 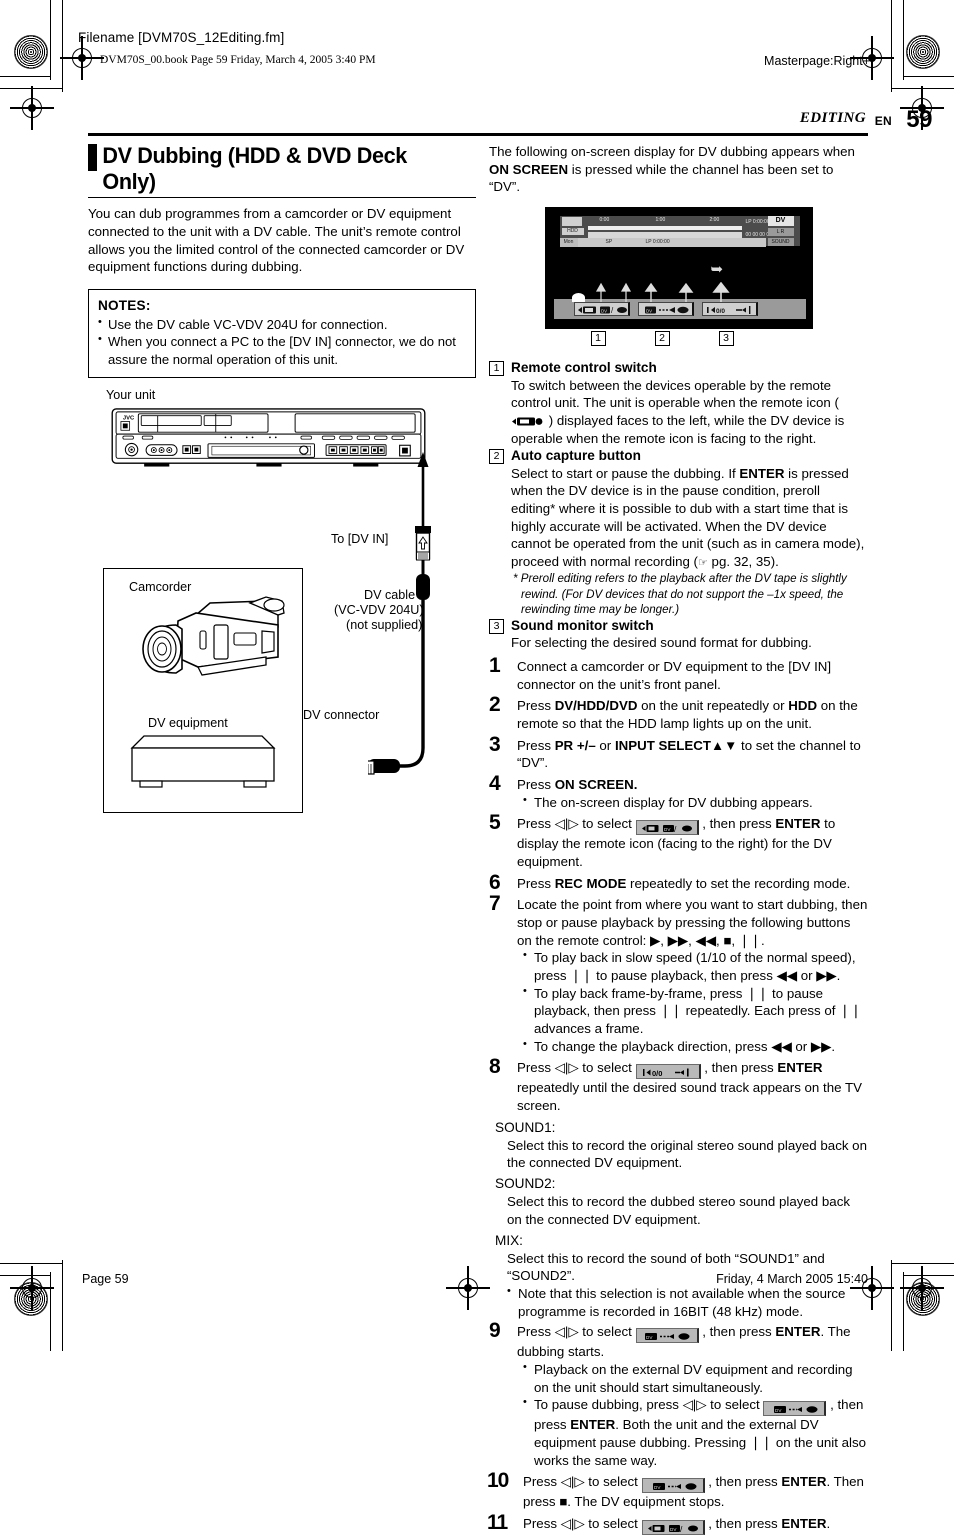 I want to click on sound-switch-chip: 0/0, so click(x=668, y=1072).